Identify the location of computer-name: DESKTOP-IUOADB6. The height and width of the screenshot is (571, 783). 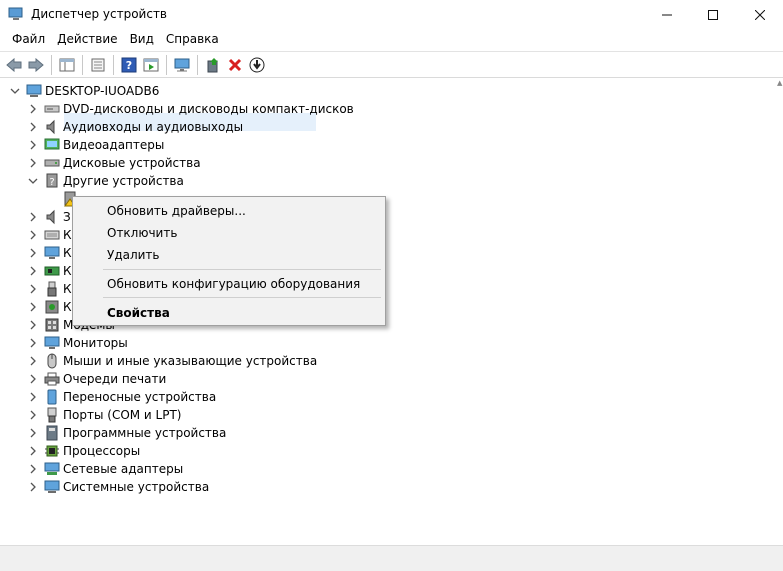
(102, 91).